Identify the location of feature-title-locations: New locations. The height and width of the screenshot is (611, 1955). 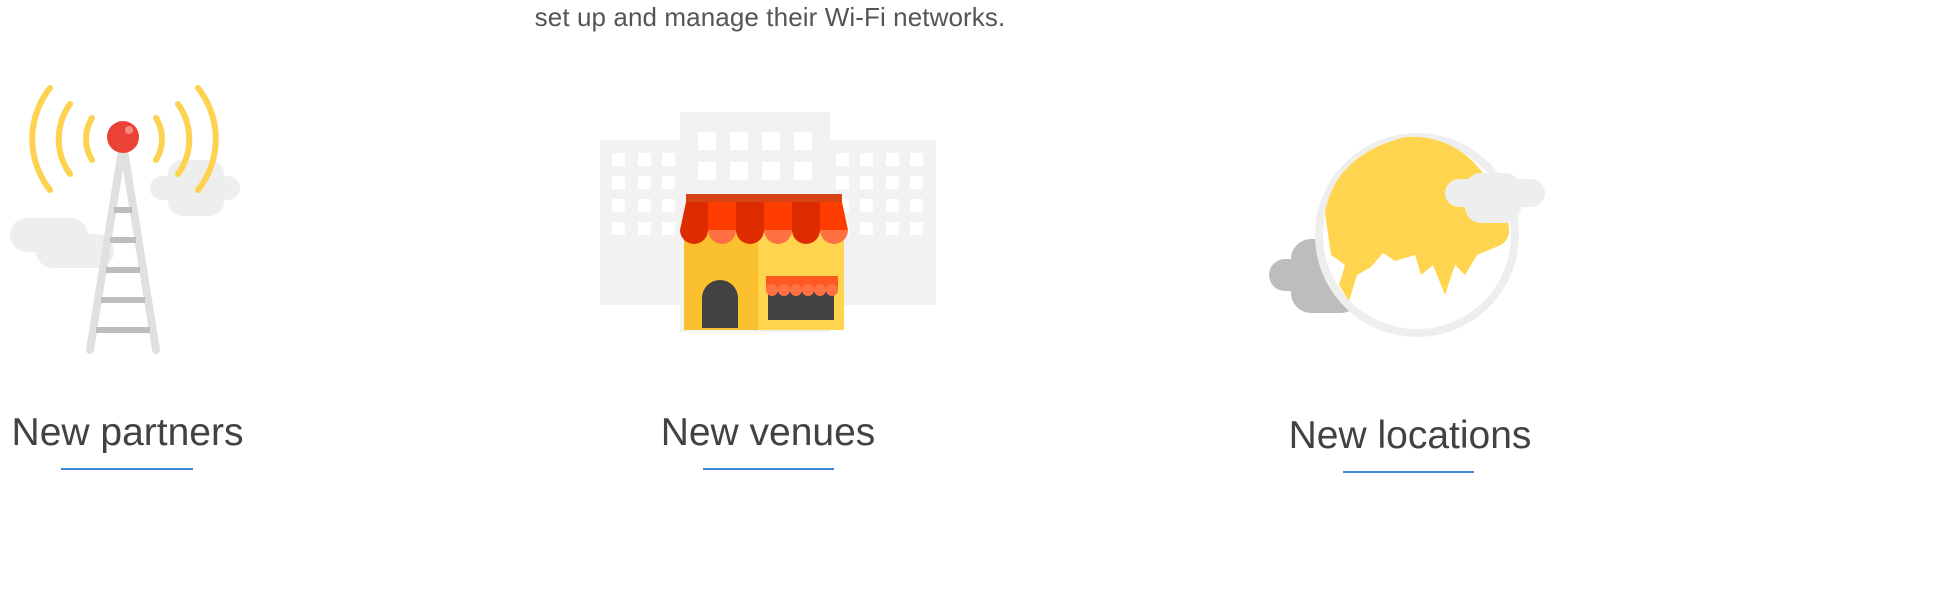
(1410, 435).